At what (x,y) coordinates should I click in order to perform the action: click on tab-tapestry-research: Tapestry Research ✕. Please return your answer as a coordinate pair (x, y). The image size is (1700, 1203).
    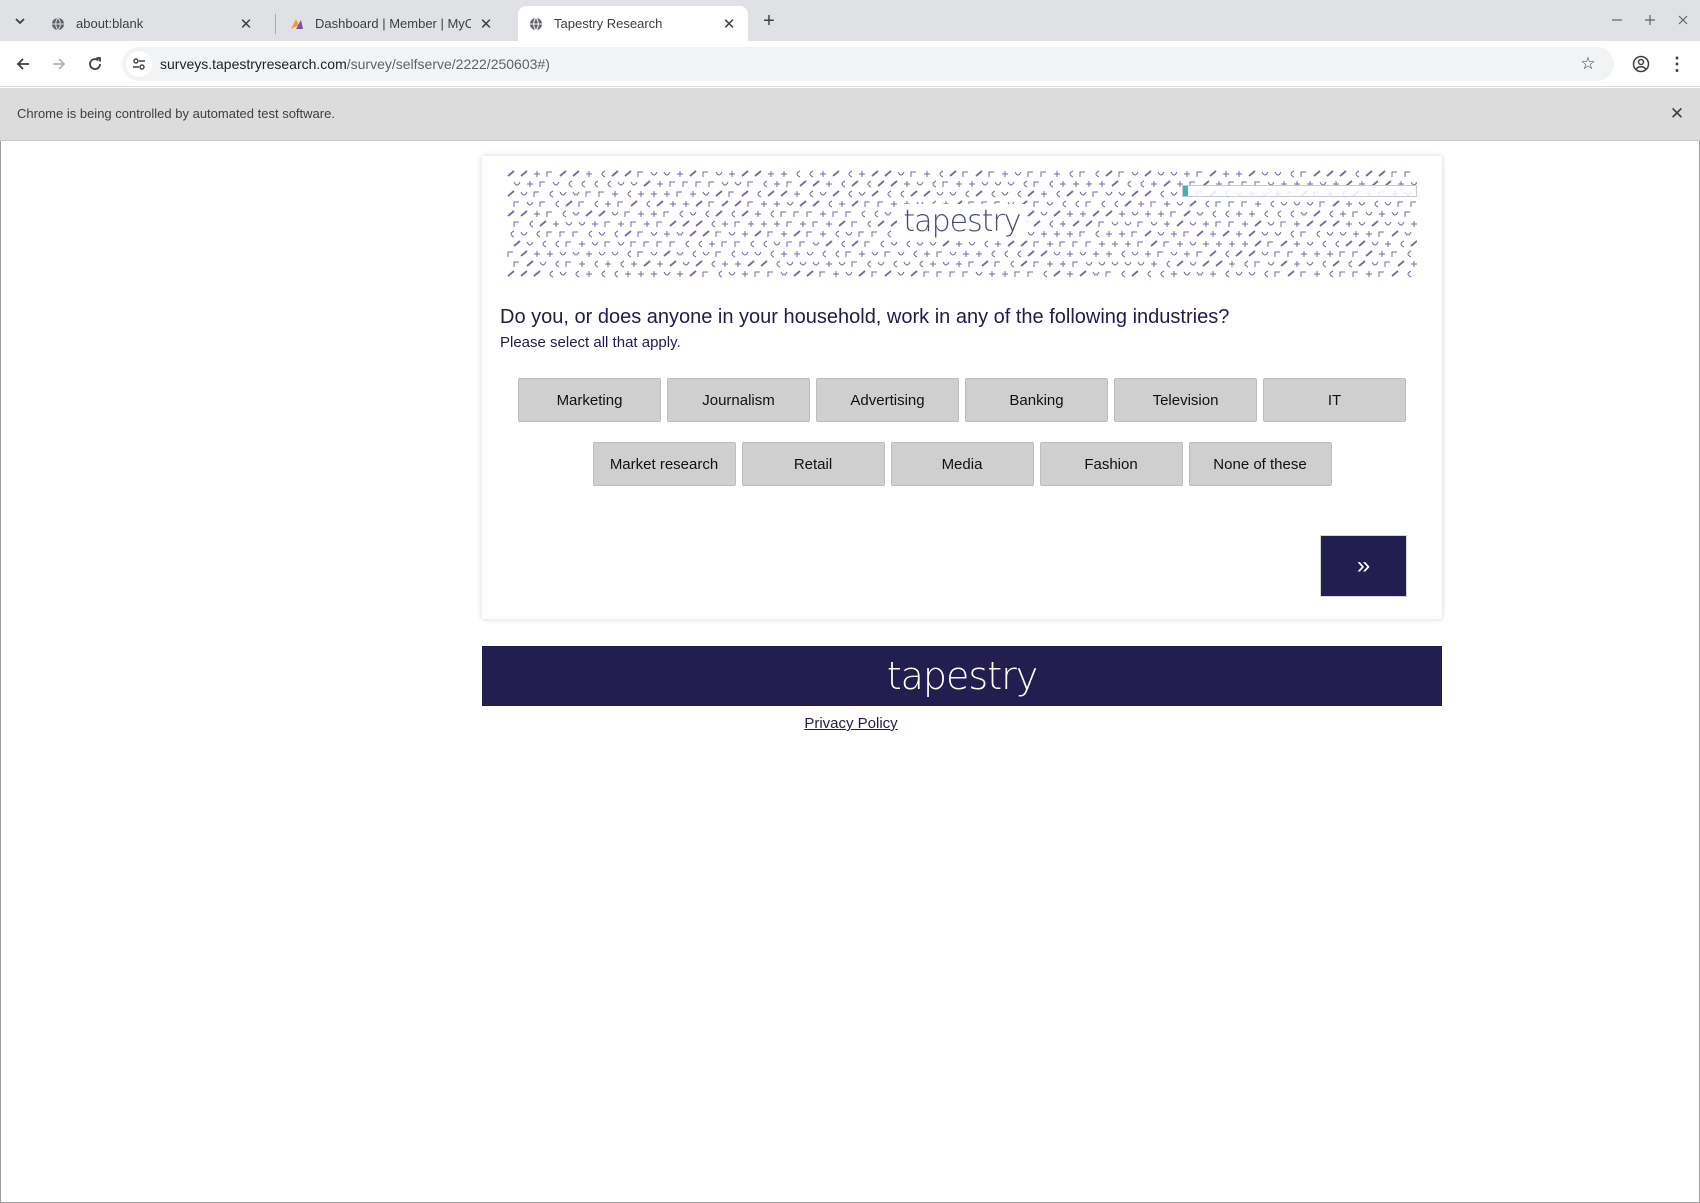
    Looking at the image, I should click on (633, 23).